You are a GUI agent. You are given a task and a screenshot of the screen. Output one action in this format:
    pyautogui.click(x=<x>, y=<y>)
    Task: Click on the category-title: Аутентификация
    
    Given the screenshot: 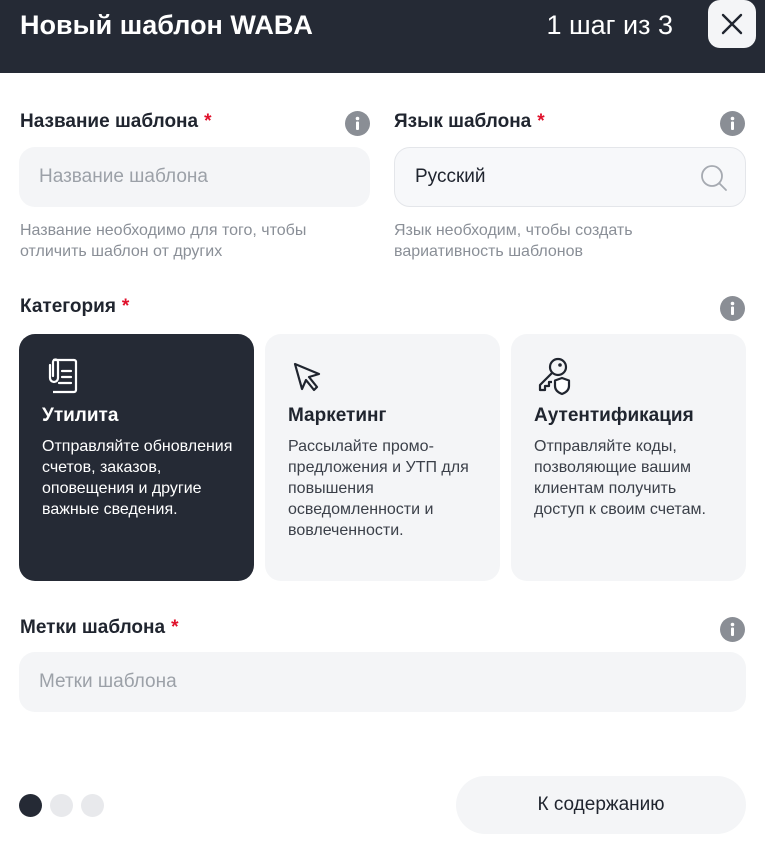 What is the action you would take?
    pyautogui.click(x=614, y=415)
    